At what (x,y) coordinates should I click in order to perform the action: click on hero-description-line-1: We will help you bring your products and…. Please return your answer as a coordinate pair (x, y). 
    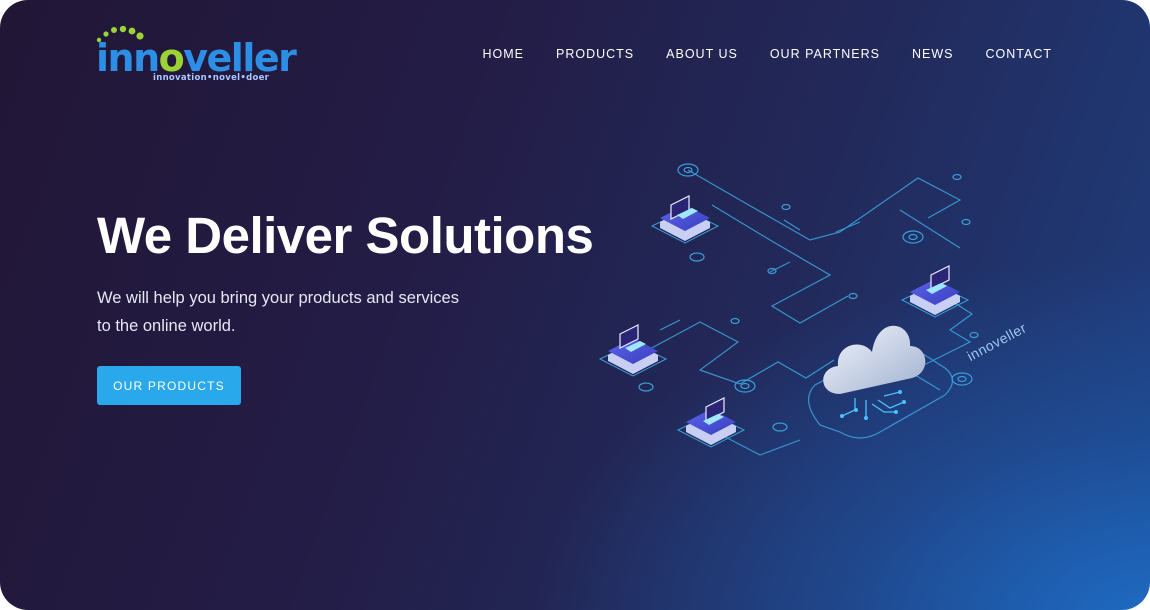
    Looking at the image, I should click on (278, 298).